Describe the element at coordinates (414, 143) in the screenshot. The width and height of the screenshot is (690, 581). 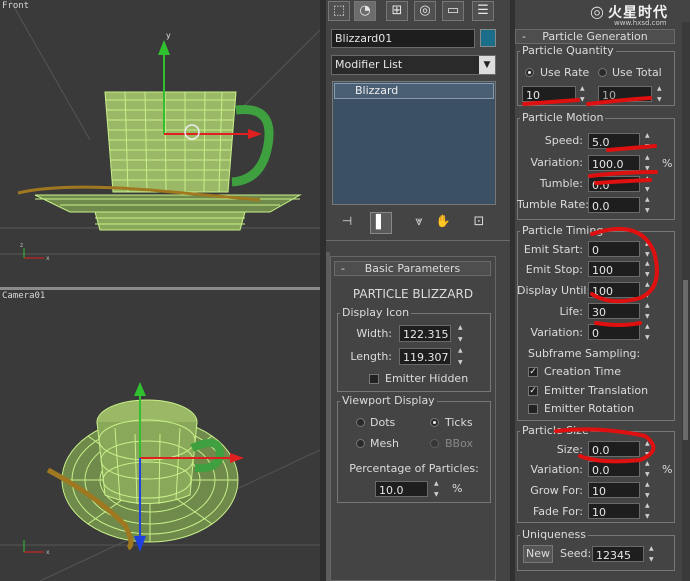
I see `modifier-stack: Blizzard` at that location.